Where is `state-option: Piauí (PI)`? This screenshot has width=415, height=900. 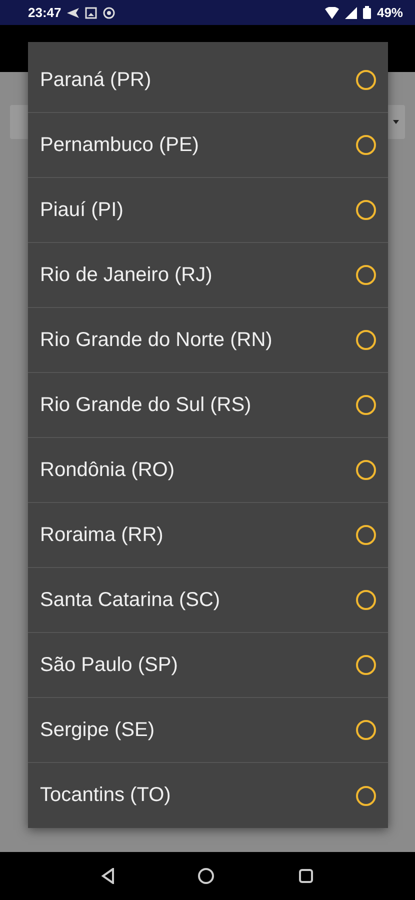 state-option: Piauí (PI) is located at coordinates (208, 210).